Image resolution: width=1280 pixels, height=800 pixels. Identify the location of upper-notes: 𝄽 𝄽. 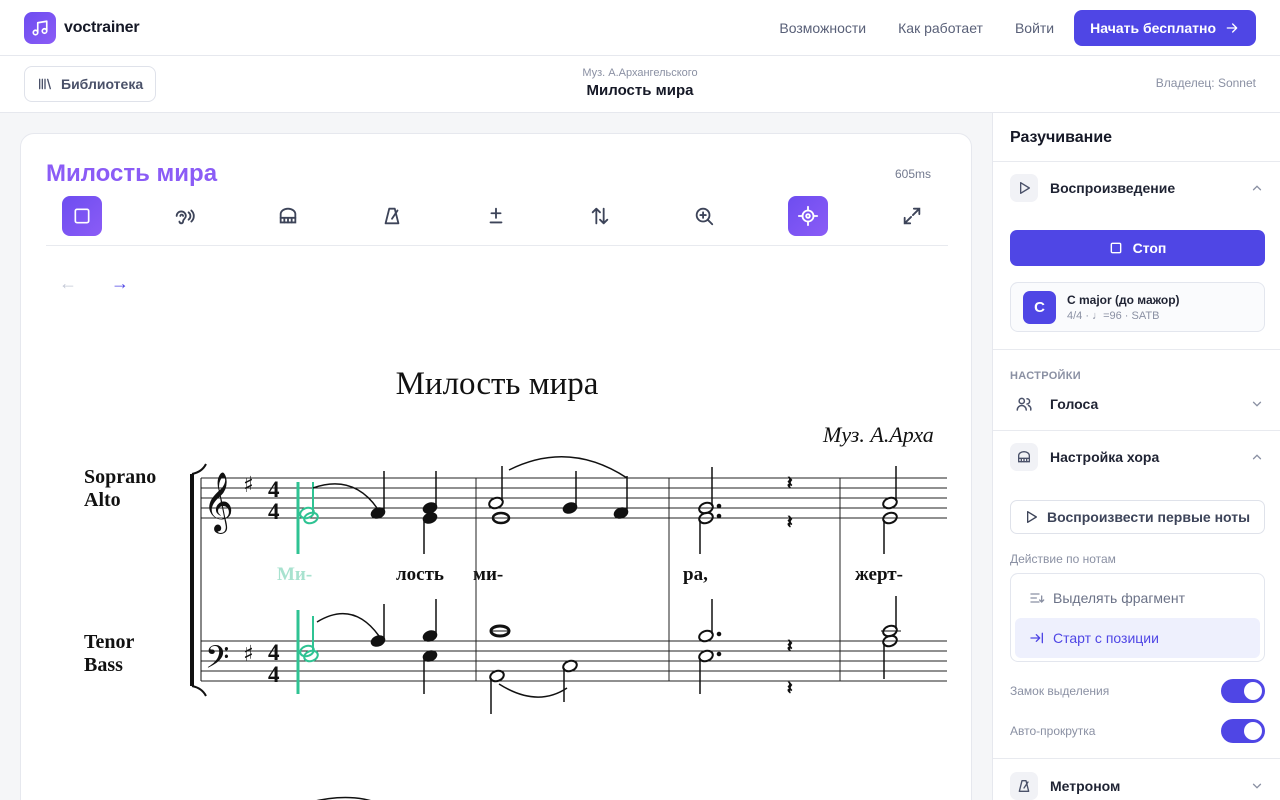
(598, 505).